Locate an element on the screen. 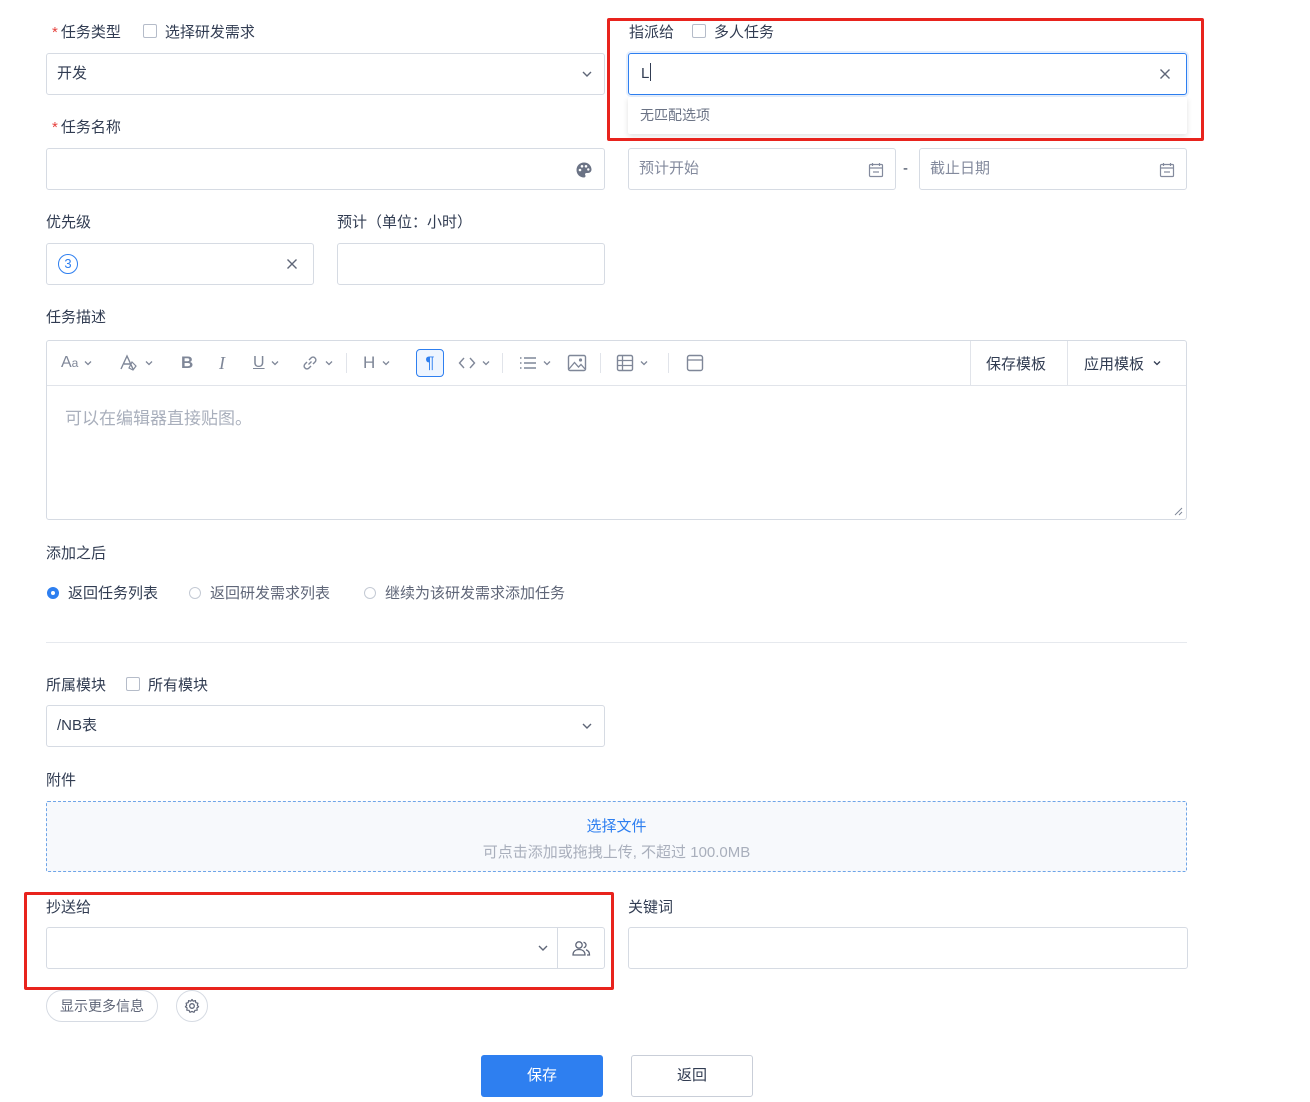 The width and height of the screenshot is (1310, 1102). apply-template-button: 应用模板 is located at coordinates (1123, 363).